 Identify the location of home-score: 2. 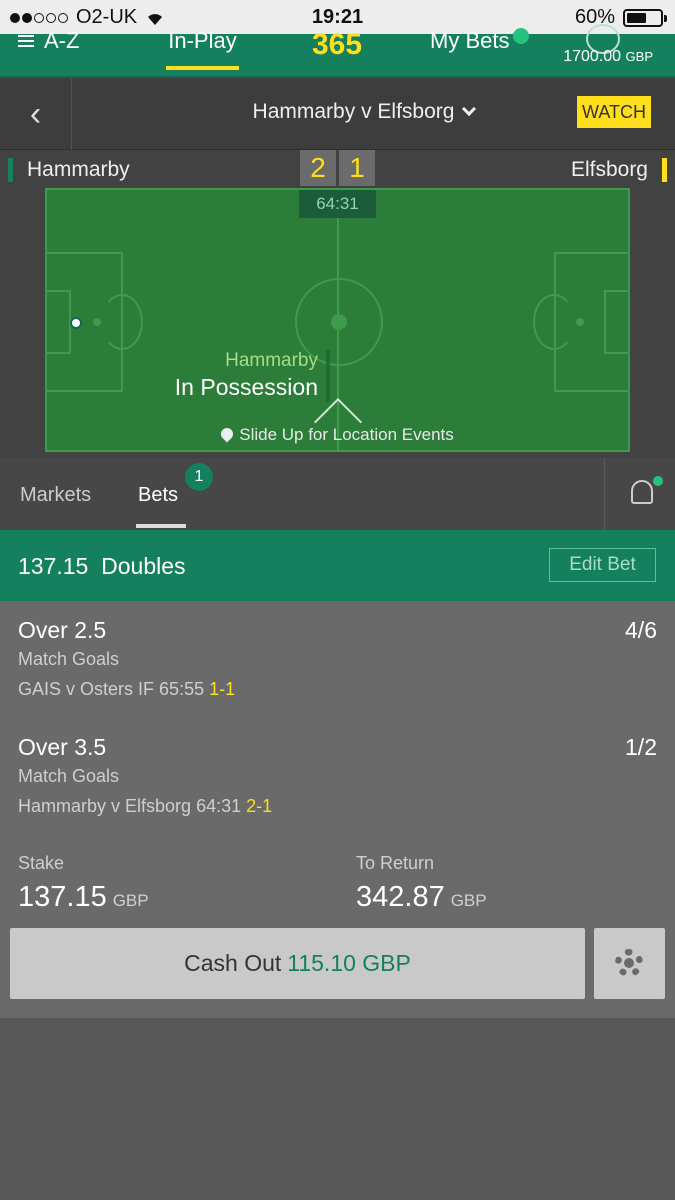
(318, 168).